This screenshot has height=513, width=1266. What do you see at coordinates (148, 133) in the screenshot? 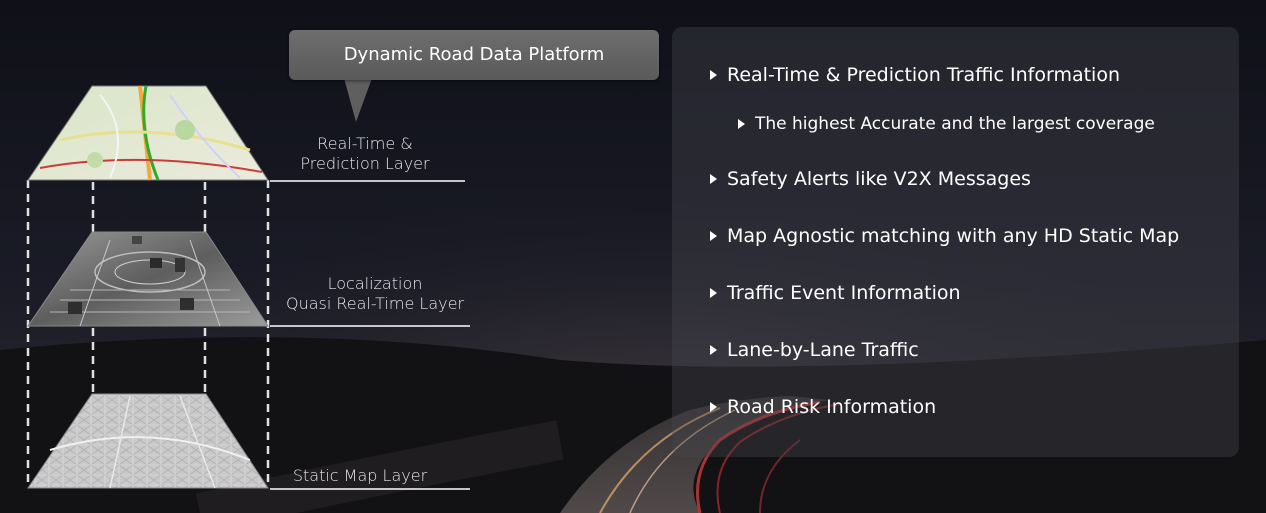
I see `realtime-layer-plane` at bounding box center [148, 133].